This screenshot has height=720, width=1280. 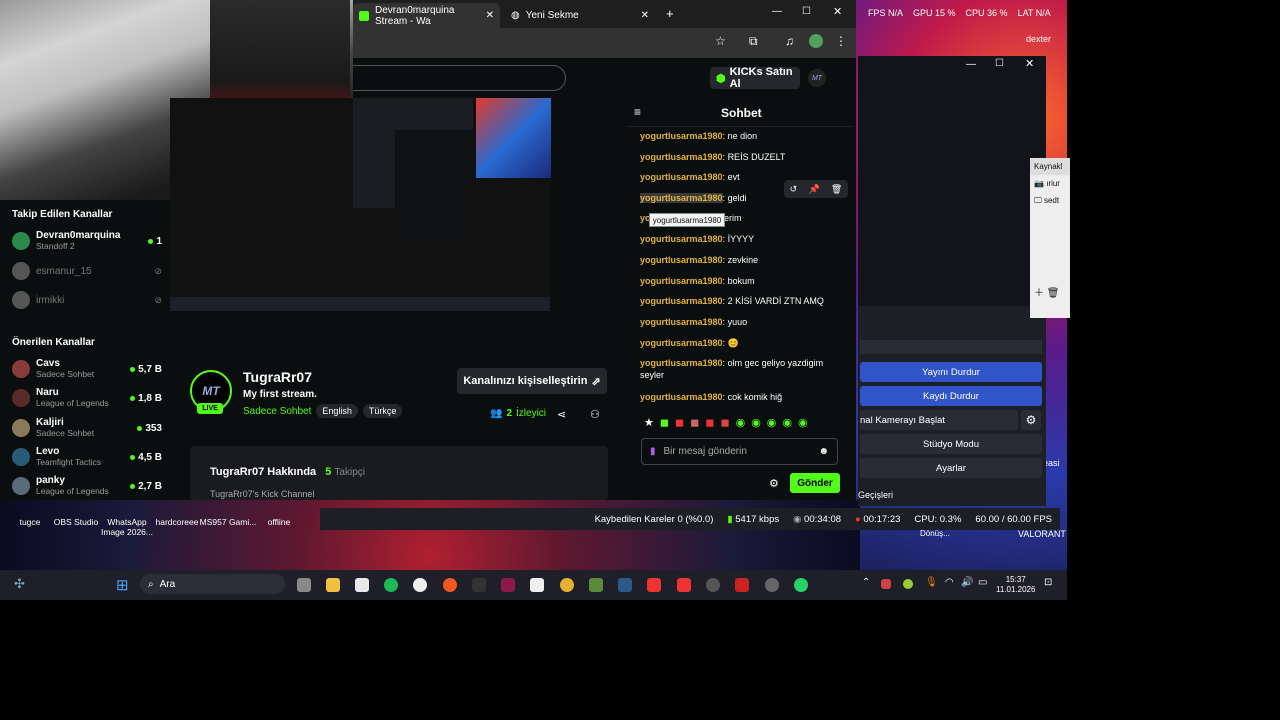 I want to click on taskbar-search: ⌕ Ara, so click(x=212, y=584).